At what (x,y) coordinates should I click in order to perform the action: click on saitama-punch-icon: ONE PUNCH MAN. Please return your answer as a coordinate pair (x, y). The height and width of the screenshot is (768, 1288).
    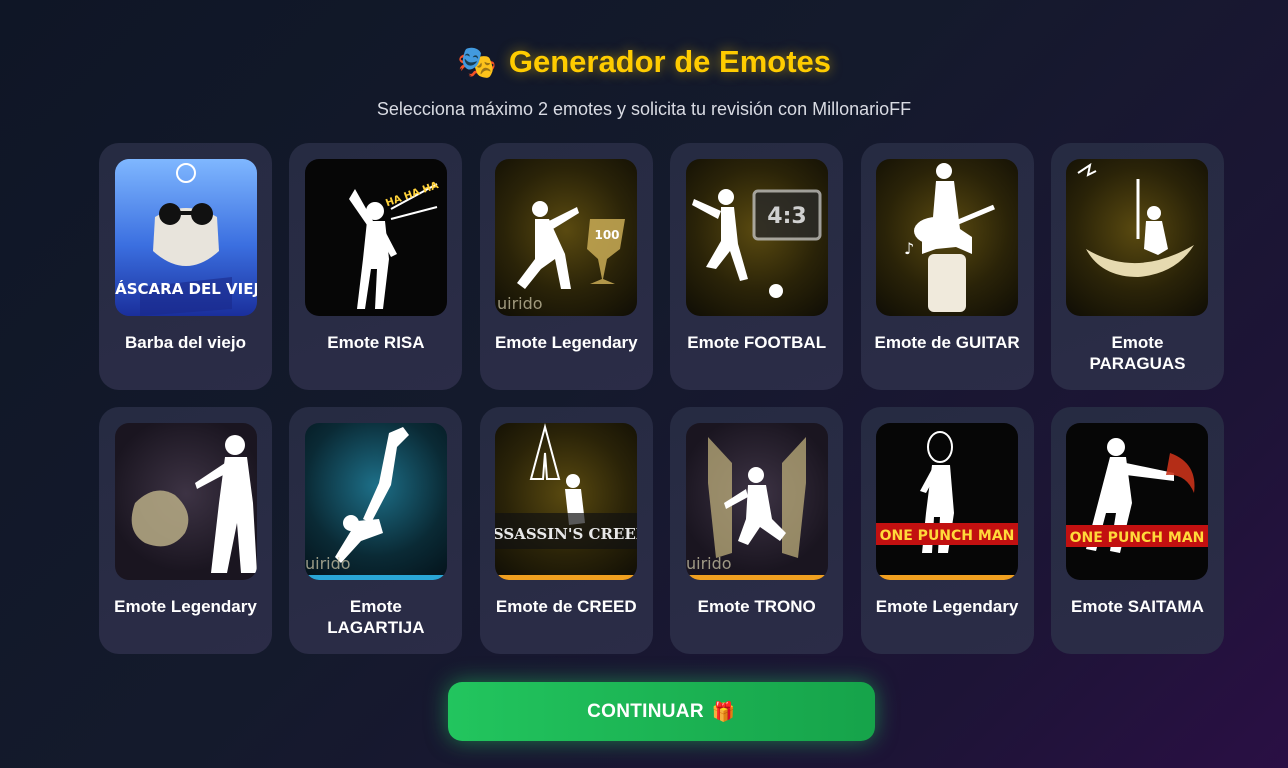
    Looking at the image, I should click on (1137, 501).